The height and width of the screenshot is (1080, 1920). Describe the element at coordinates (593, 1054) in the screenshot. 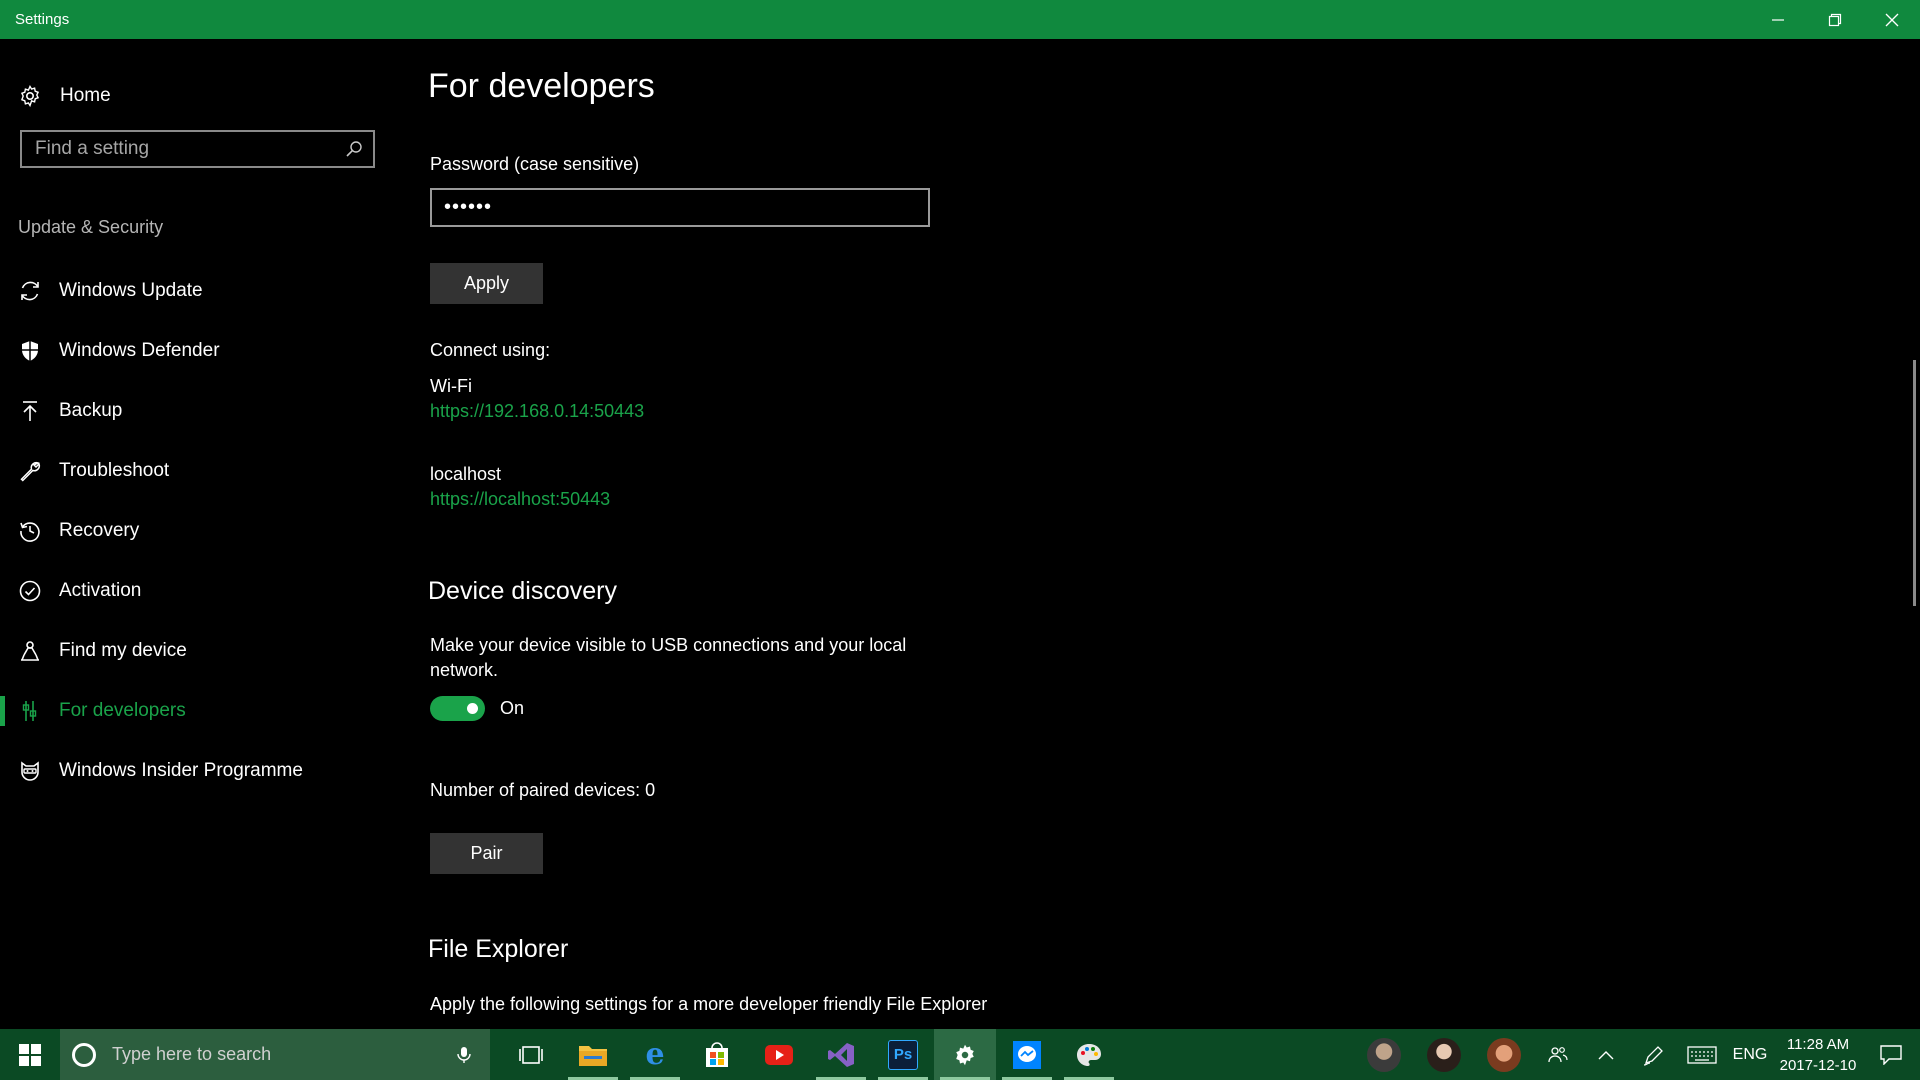

I see `taskbar-app-file-explorer` at that location.